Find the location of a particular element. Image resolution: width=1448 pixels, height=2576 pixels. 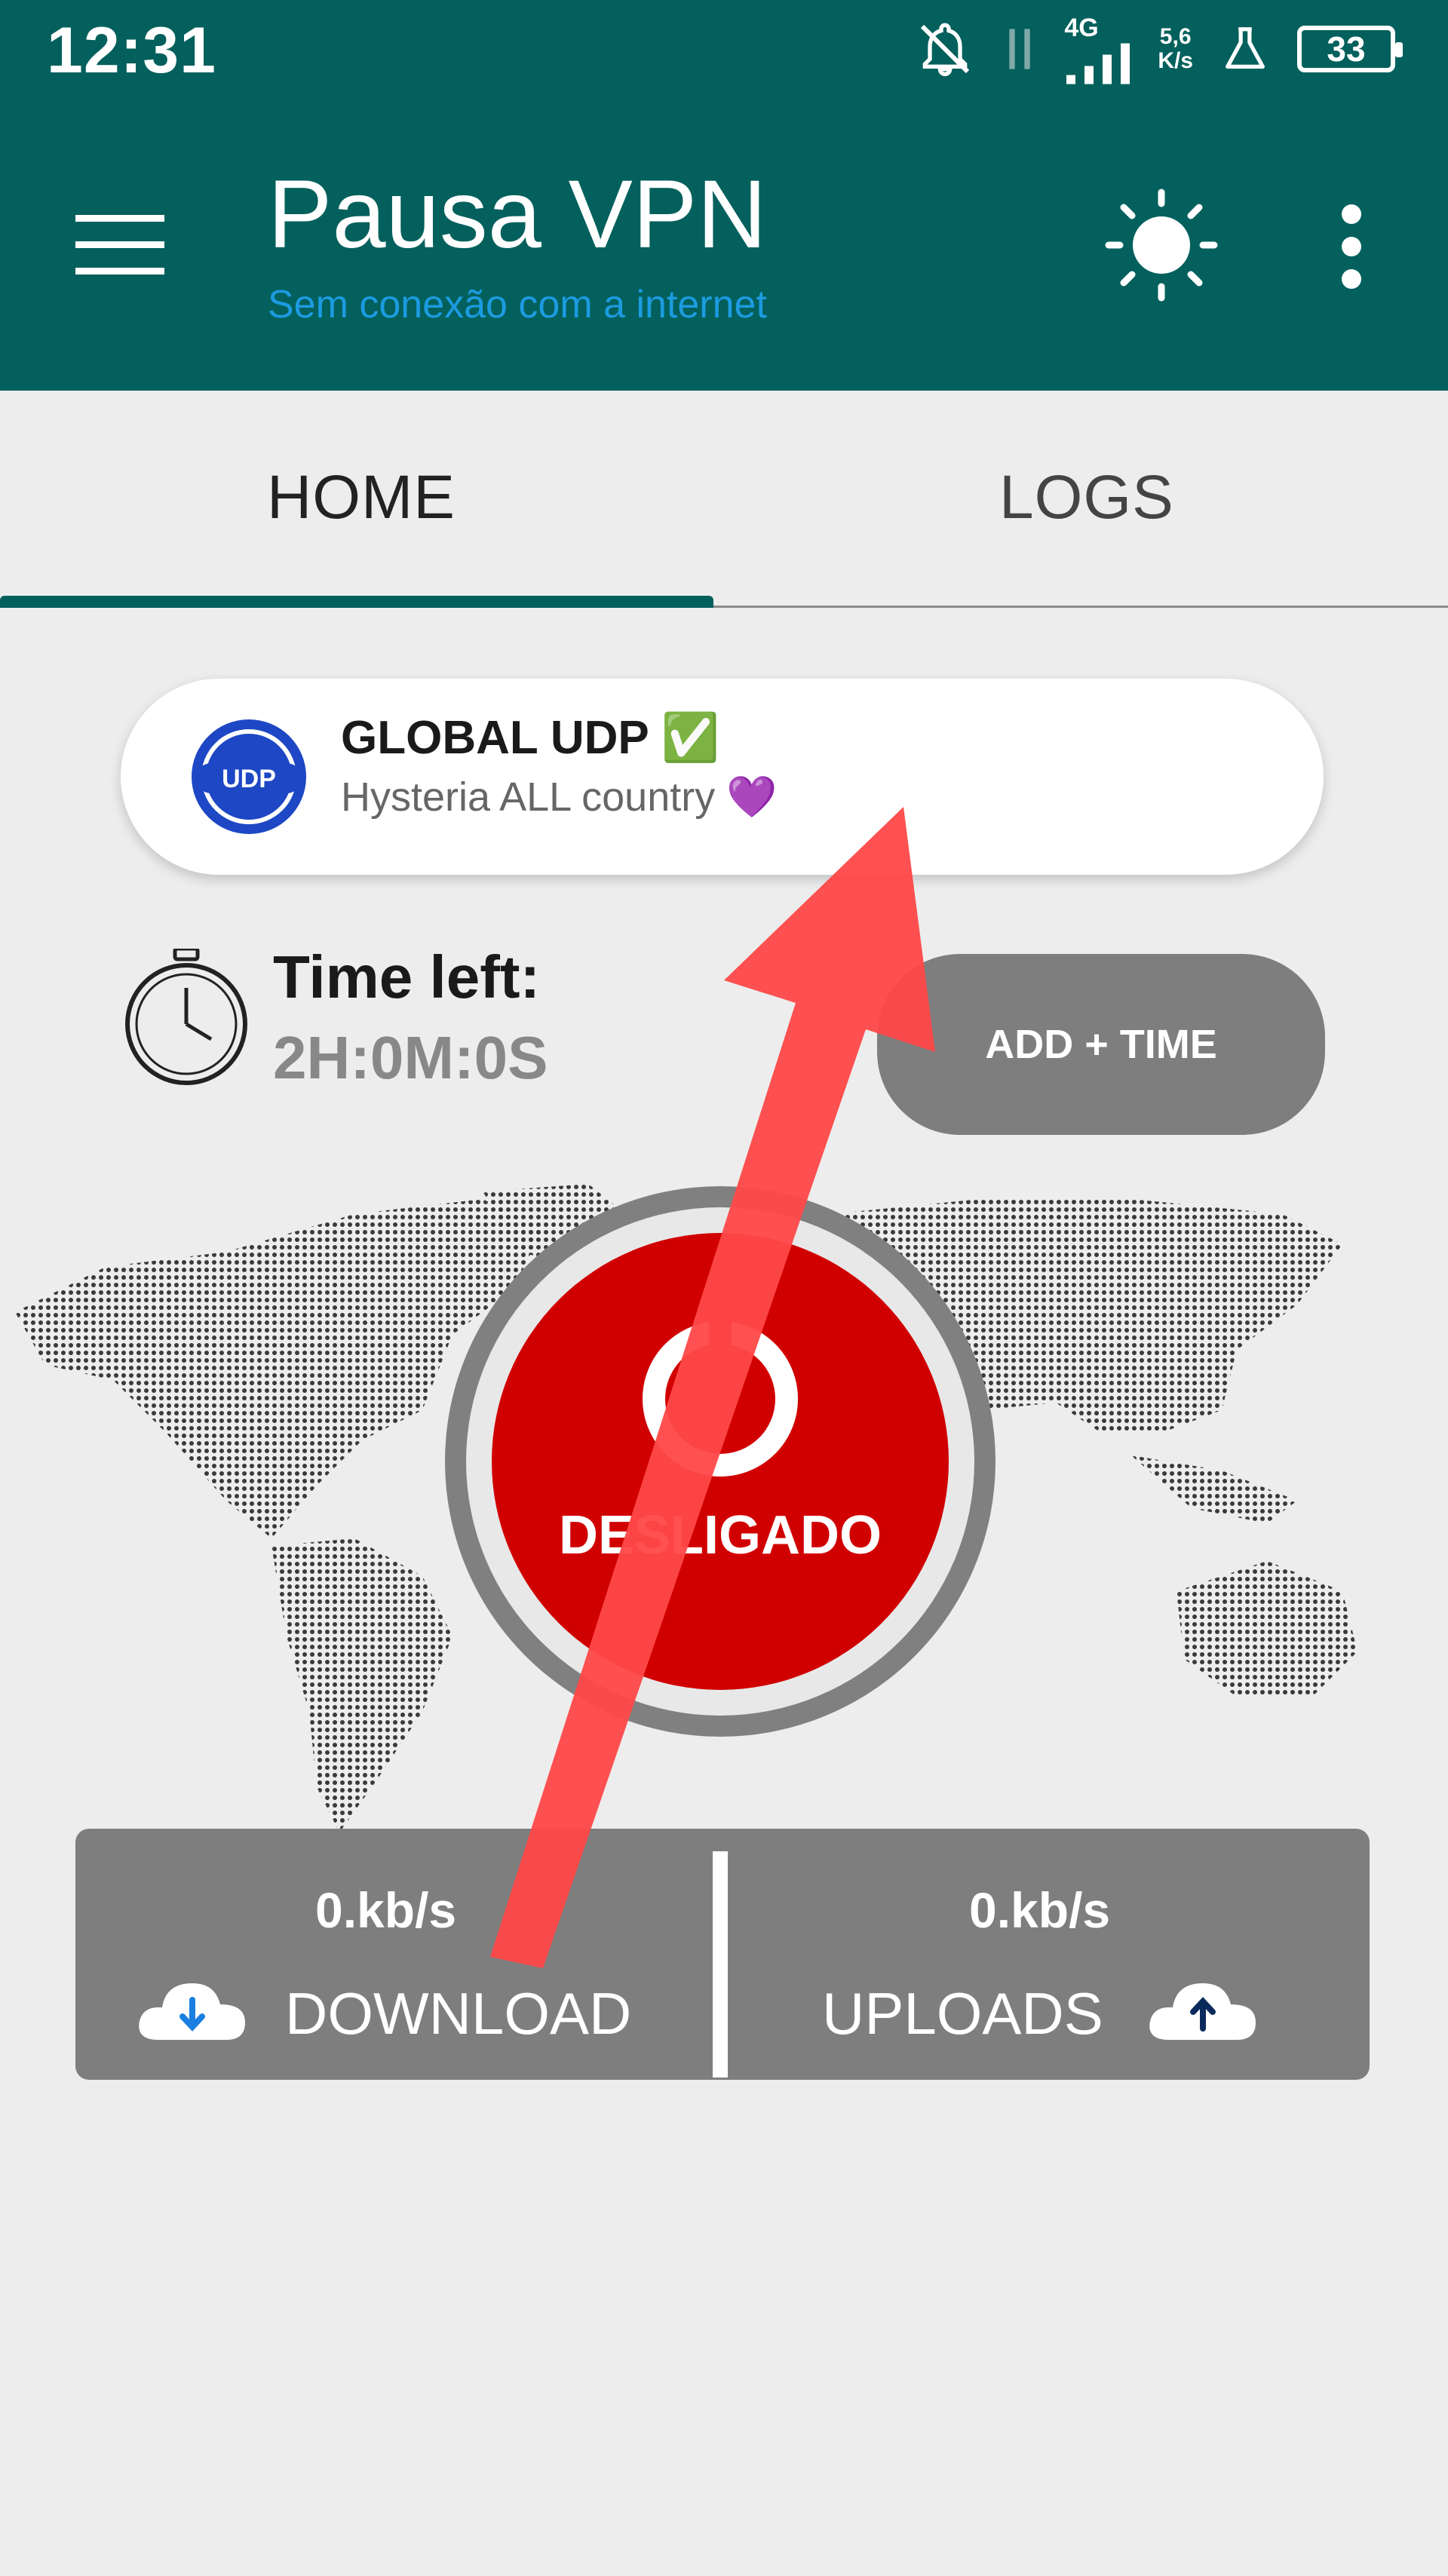

net-speed: 5,6 K/s is located at coordinates (1175, 48).